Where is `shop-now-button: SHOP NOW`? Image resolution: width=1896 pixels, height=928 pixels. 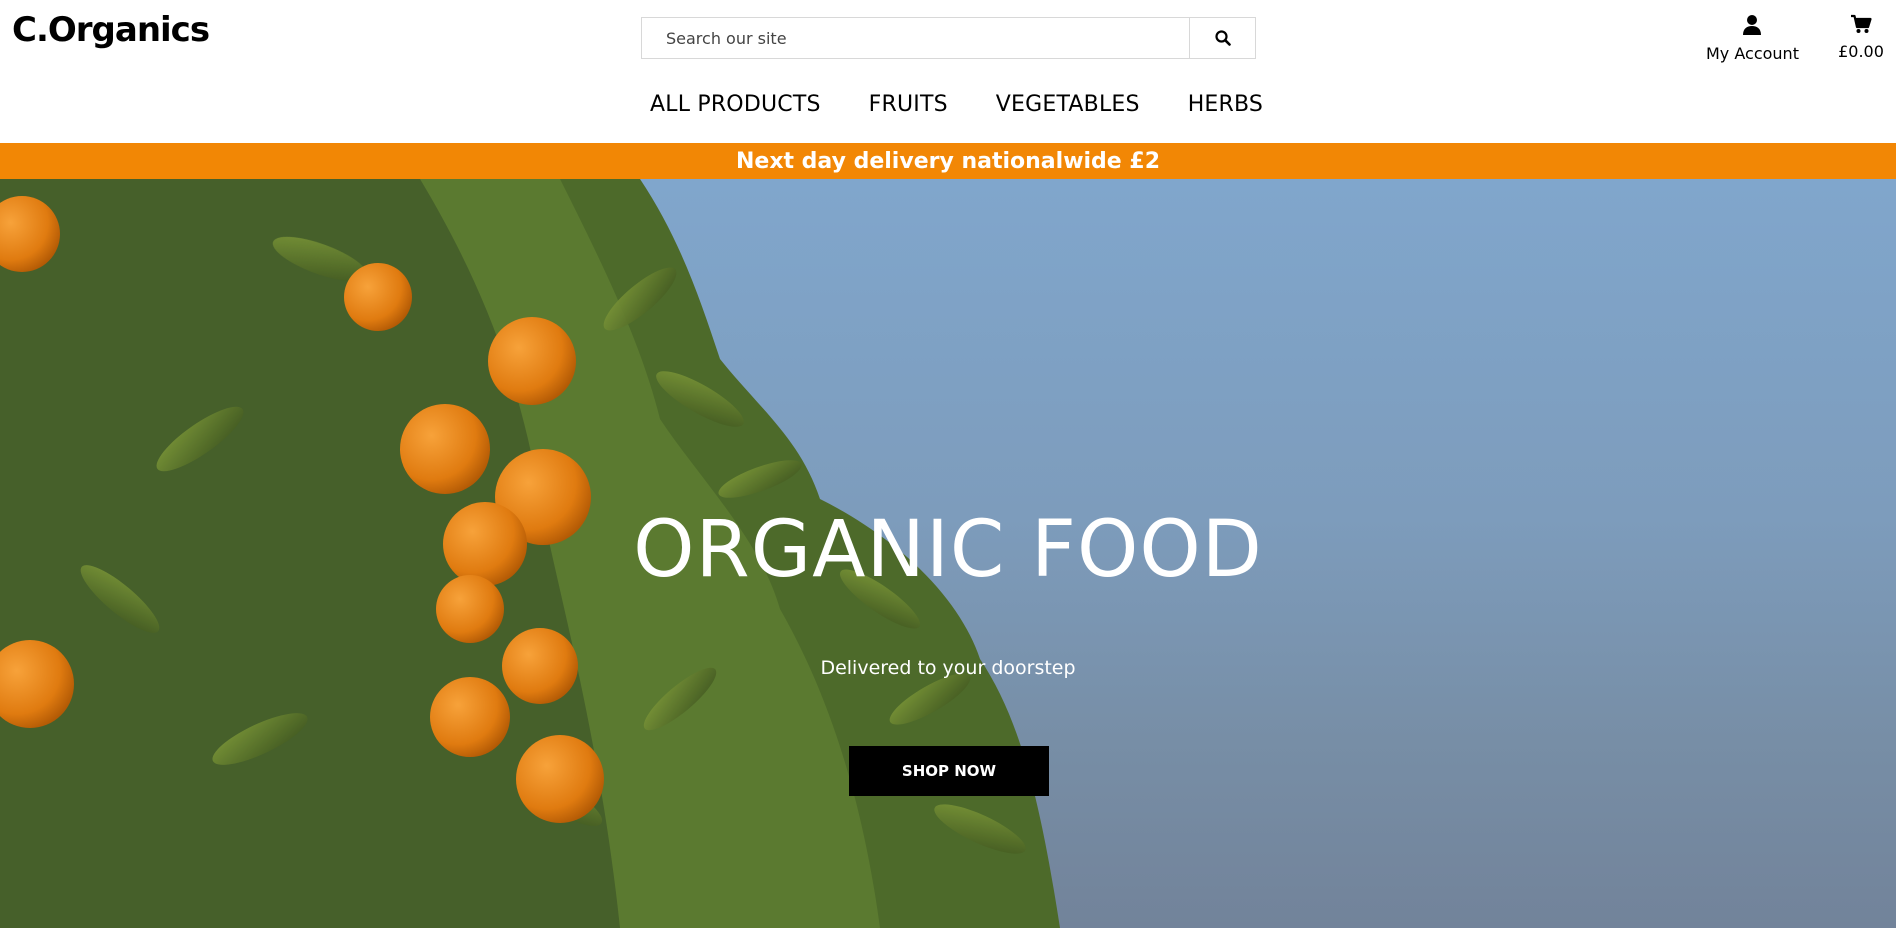 shop-now-button: SHOP NOW is located at coordinates (949, 771).